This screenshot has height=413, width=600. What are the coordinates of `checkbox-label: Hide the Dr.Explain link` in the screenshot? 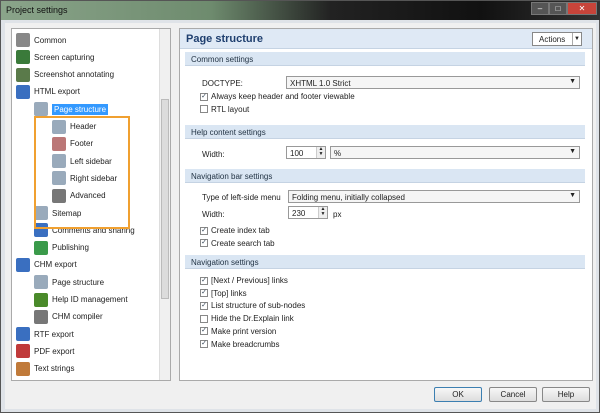 It's located at (252, 319).